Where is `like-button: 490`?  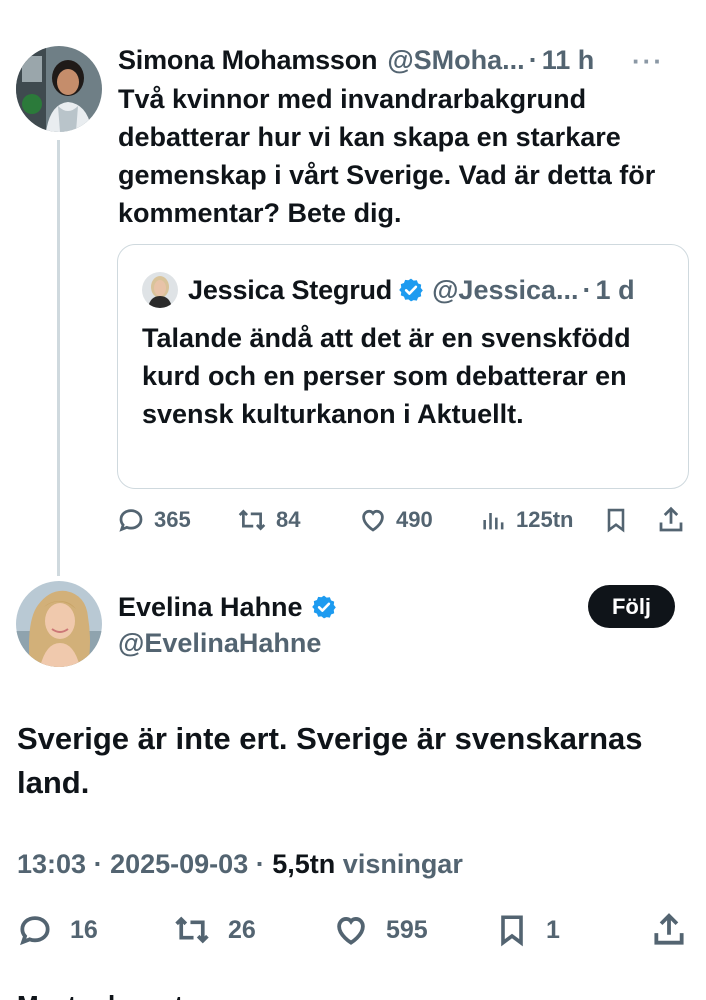
like-button: 490 is located at coordinates (395, 520).